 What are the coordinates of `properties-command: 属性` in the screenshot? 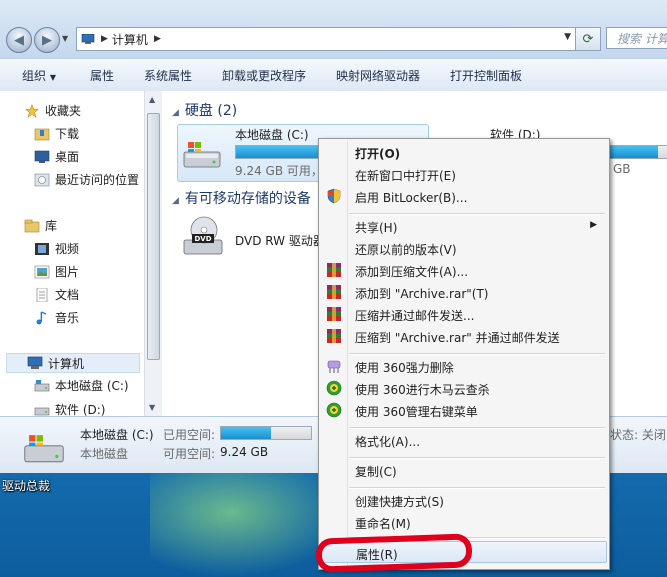 It's located at (102, 75).